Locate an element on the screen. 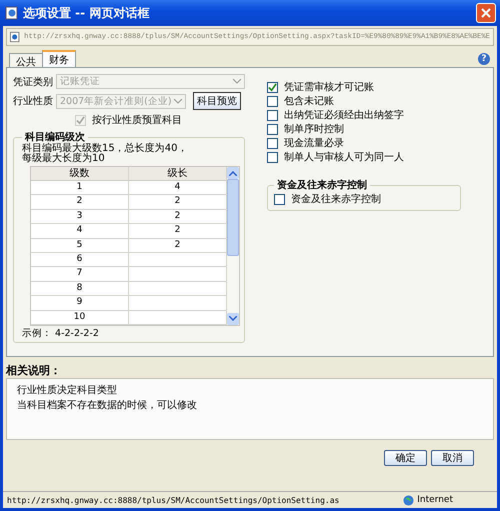 This screenshot has height=511, width=500. note-text: 科目编码最大级数15，总长度为40， is located at coordinates (105, 149).